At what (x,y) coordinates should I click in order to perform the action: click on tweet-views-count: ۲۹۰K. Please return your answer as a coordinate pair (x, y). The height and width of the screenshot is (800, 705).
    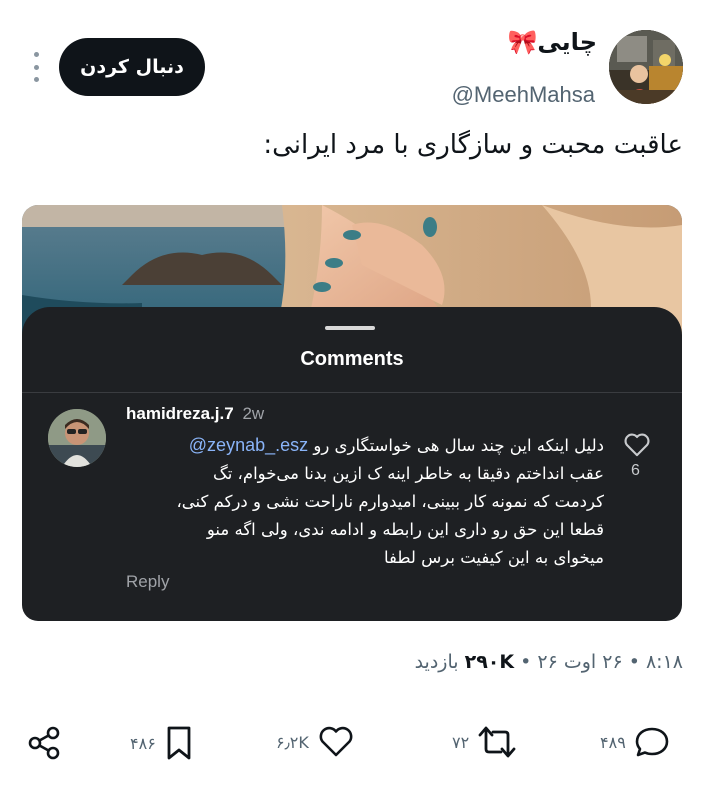
    Looking at the image, I should click on (490, 662).